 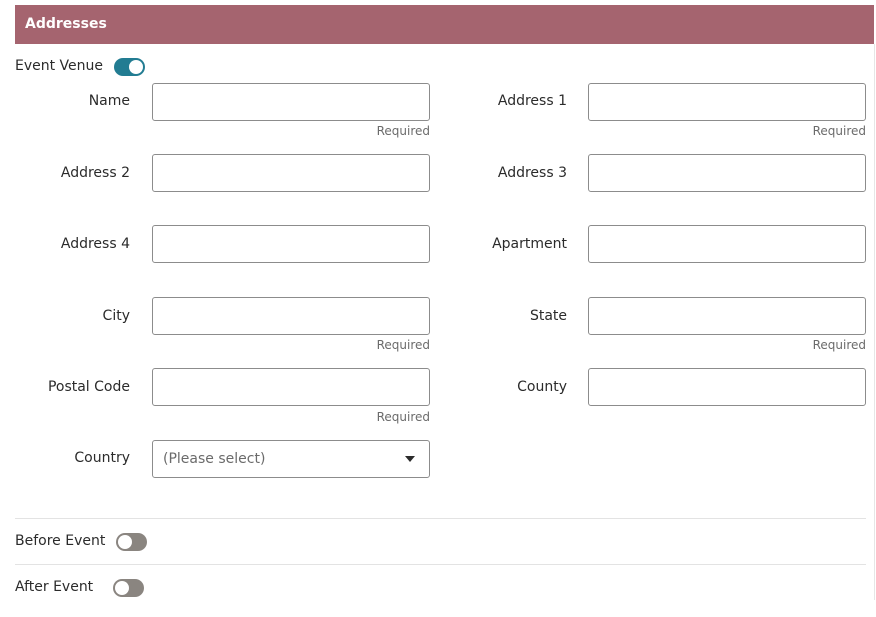 I want to click on section-header: Addresses, so click(x=444, y=24).